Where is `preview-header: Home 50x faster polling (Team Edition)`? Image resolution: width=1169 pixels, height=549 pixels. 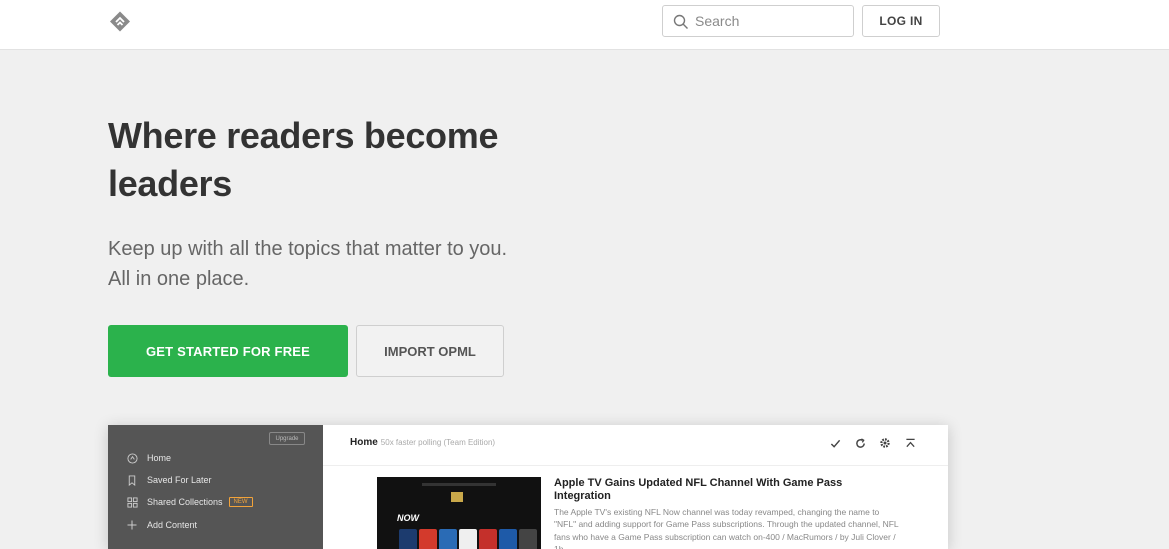 preview-header: Home 50x faster polling (Team Edition) is located at coordinates (422, 442).